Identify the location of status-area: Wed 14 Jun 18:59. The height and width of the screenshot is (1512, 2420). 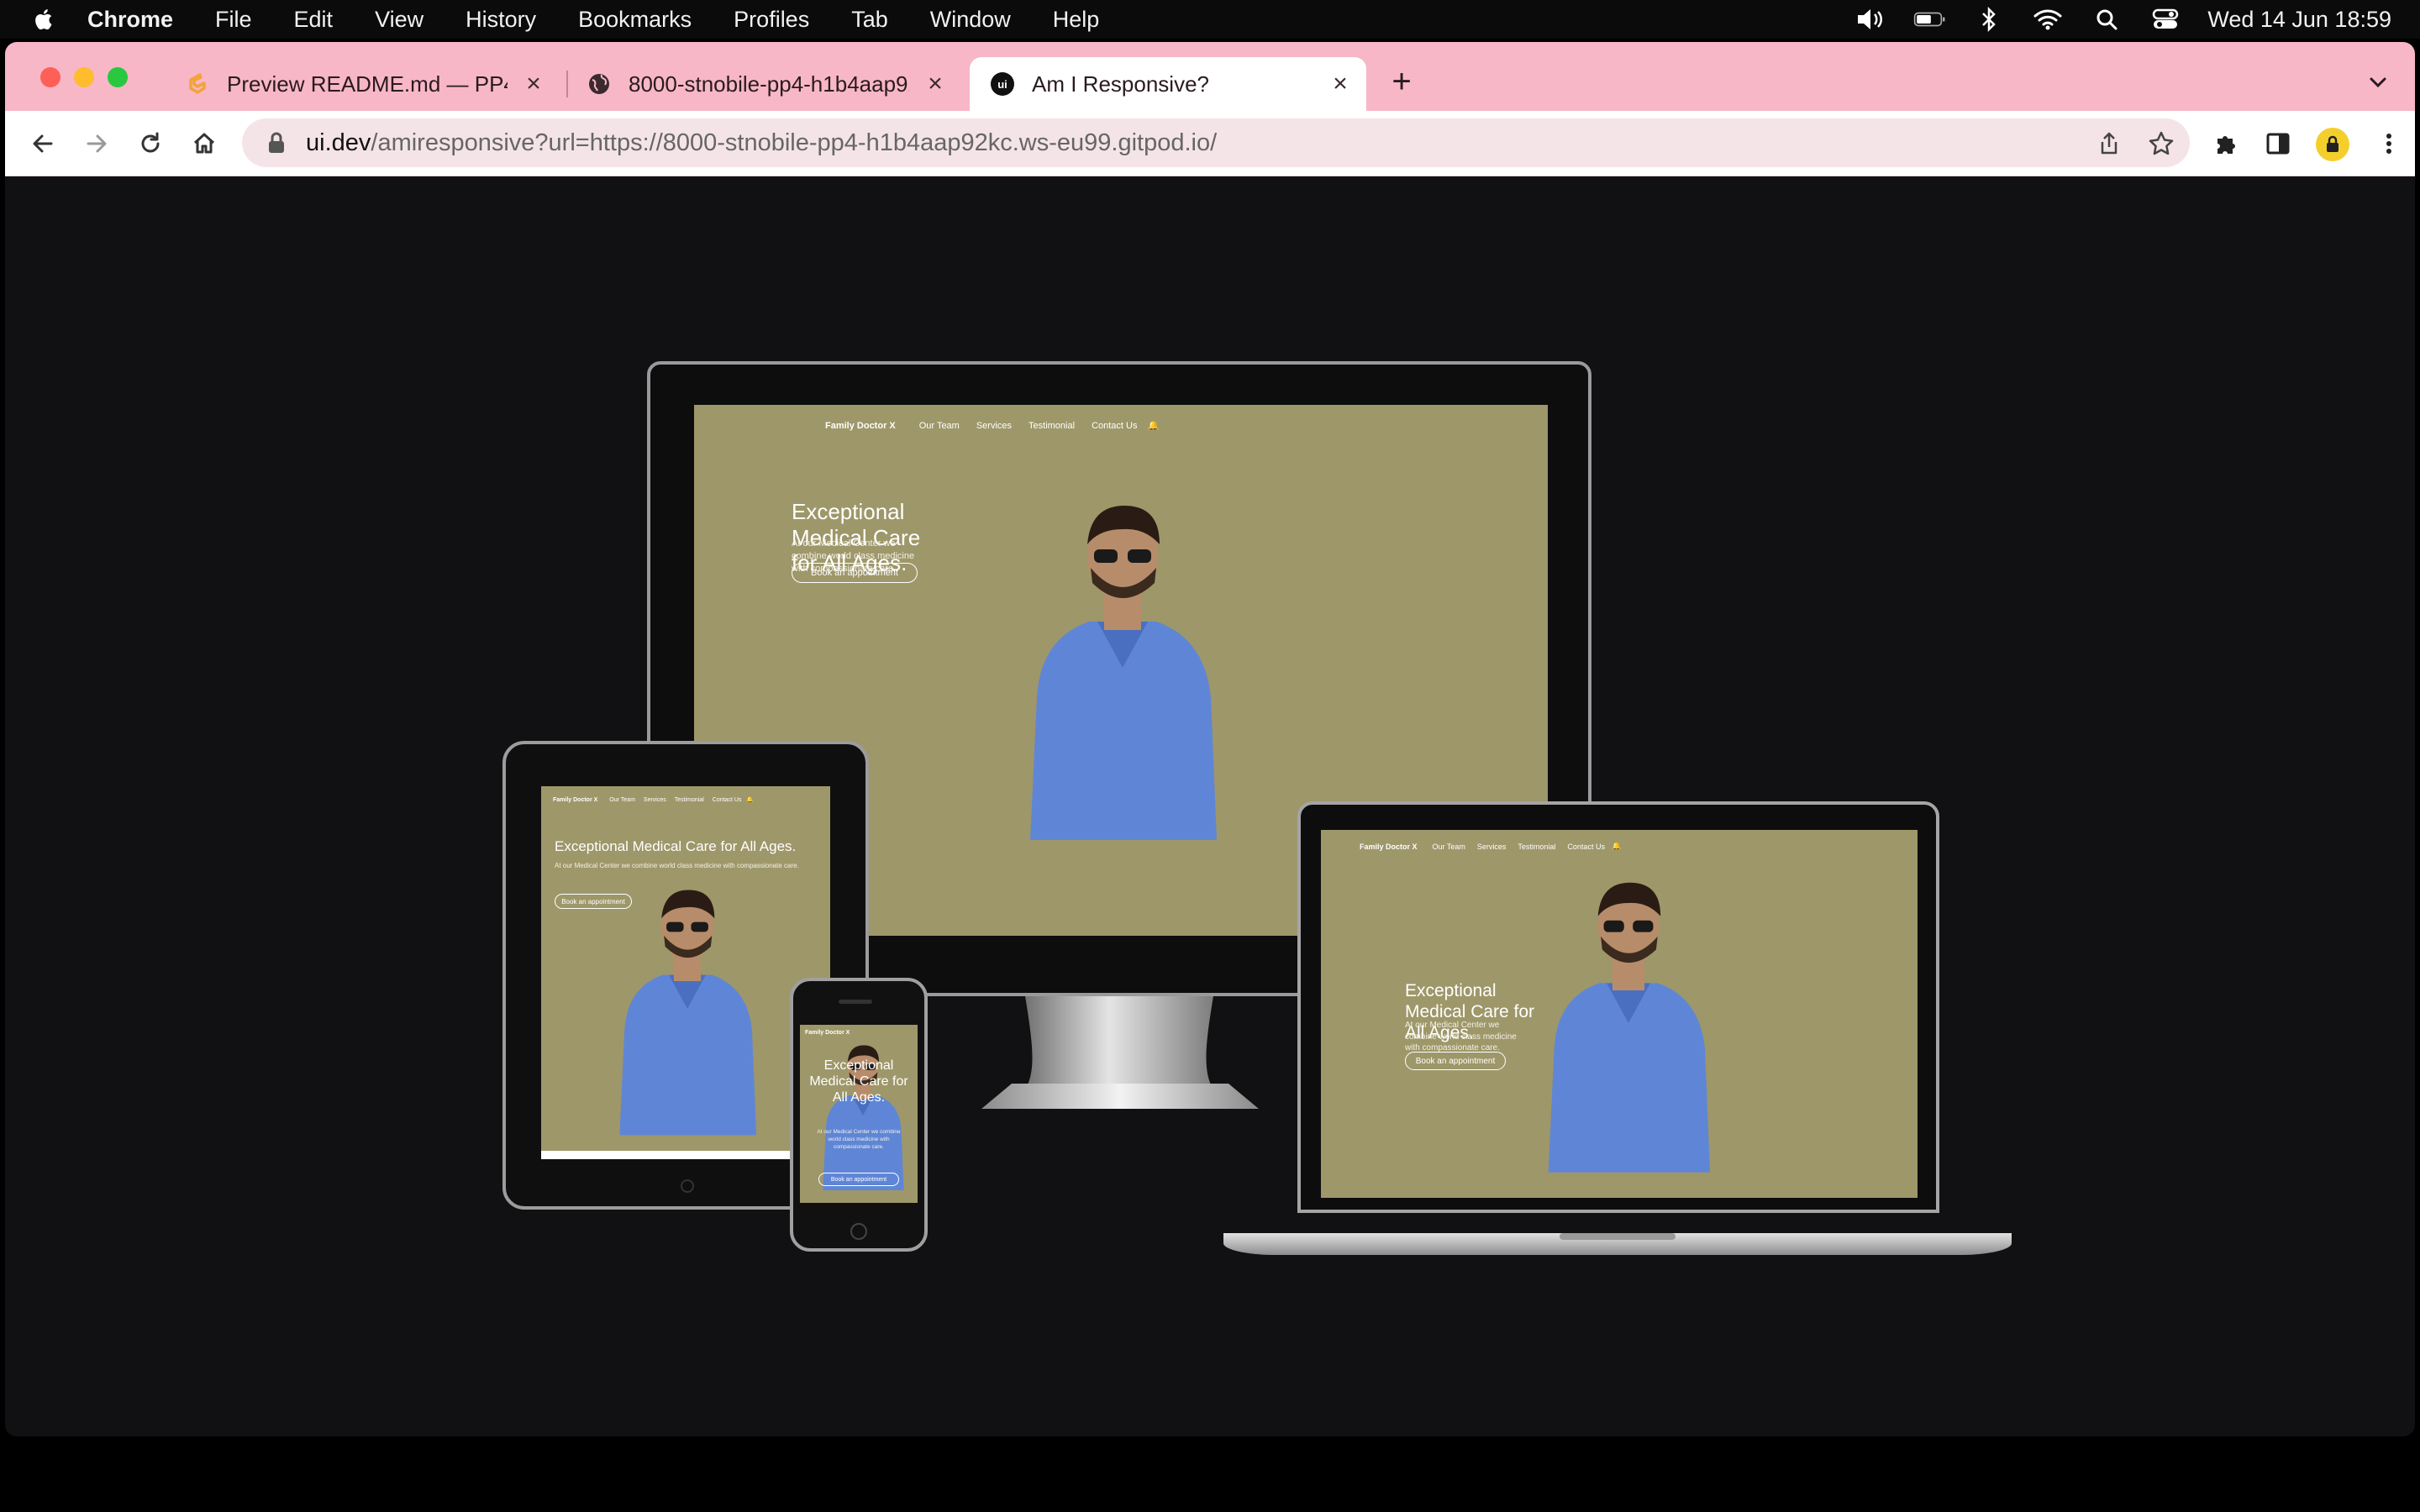
(2137, 19).